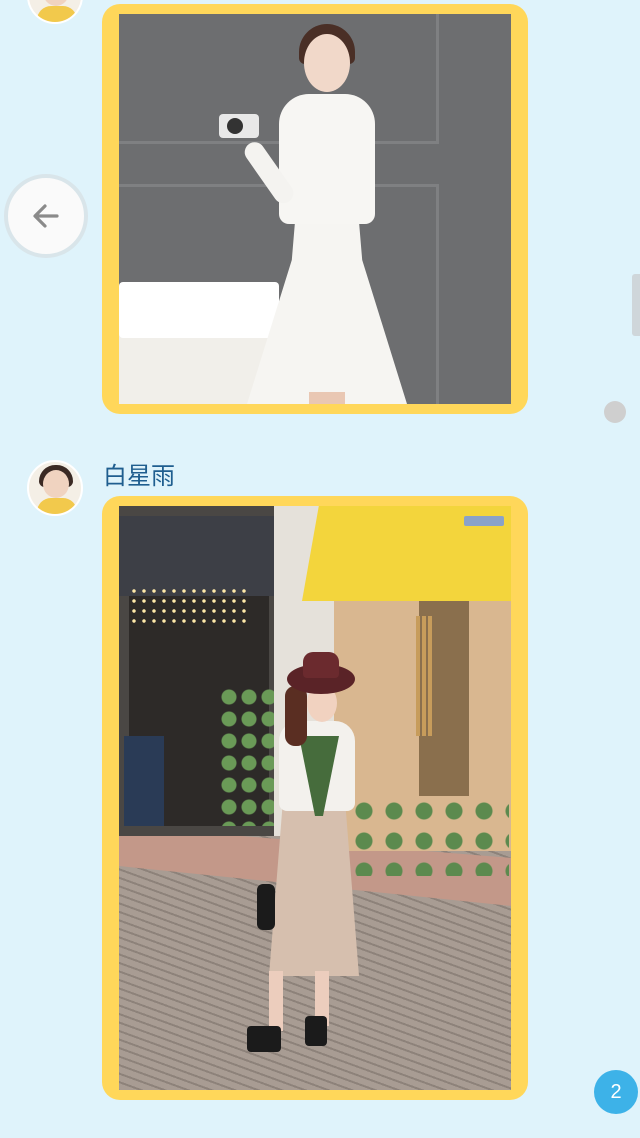  What do you see at coordinates (429, 836) in the screenshot?
I see `plant-pots` at bounding box center [429, 836].